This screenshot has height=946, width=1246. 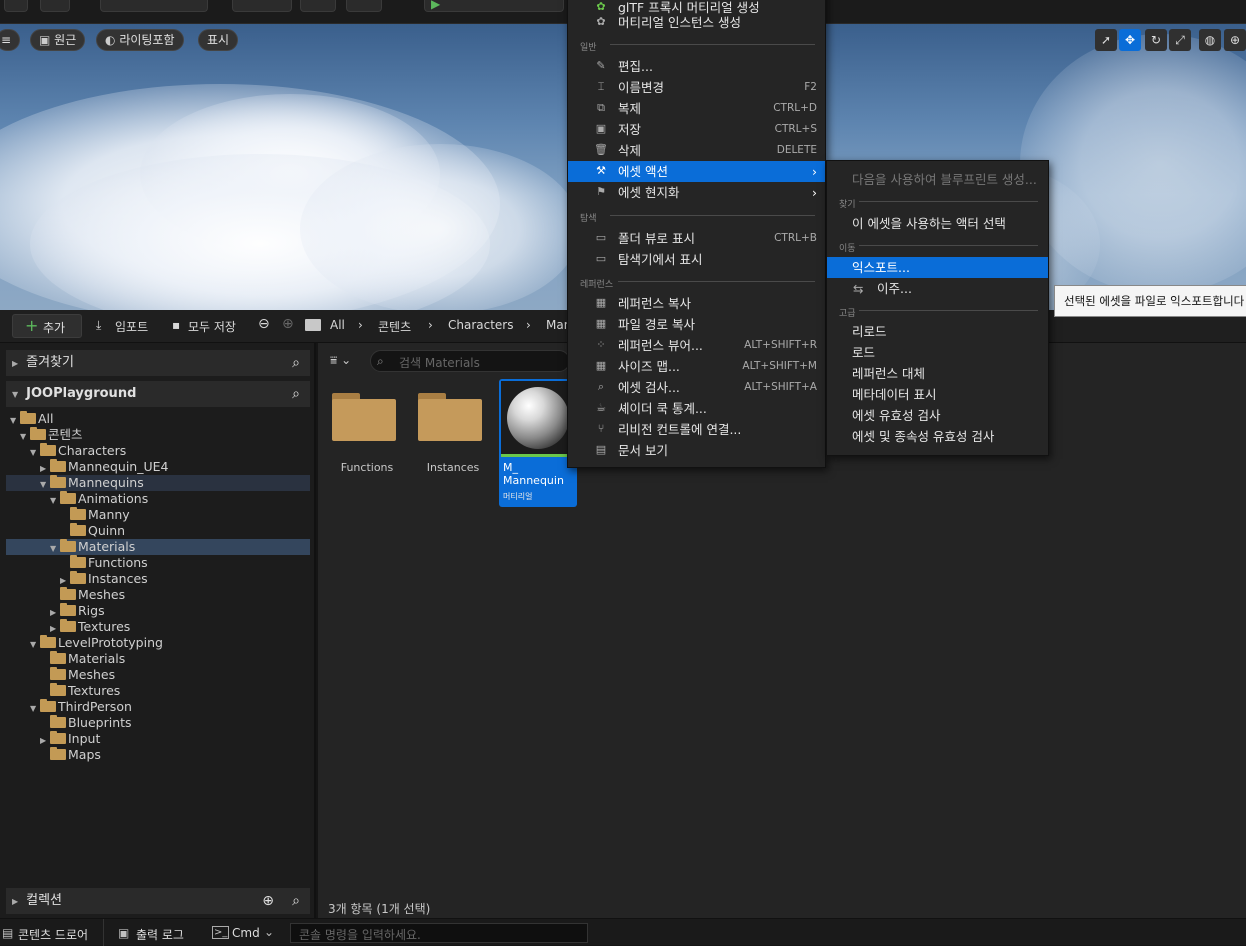 What do you see at coordinates (696, 387) in the screenshot?
I see `menu-item-references-4: ⌕ 에셋 검사... ALT+SHIFT+A` at bounding box center [696, 387].